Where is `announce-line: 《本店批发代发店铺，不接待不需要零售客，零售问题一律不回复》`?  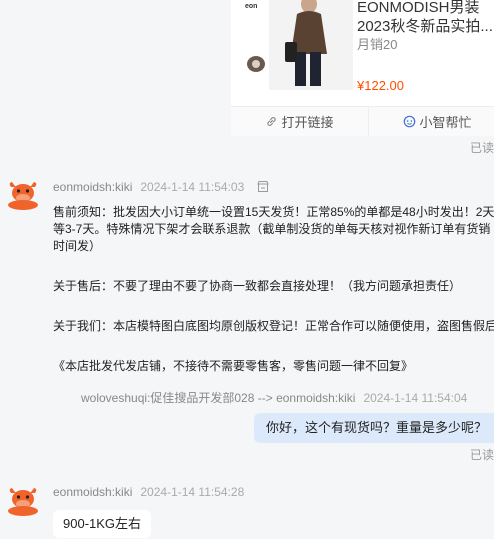
announce-line: 《本店批发代发店铺，不接待不需要零售客，零售问题一律不回复》 is located at coordinates (233, 366).